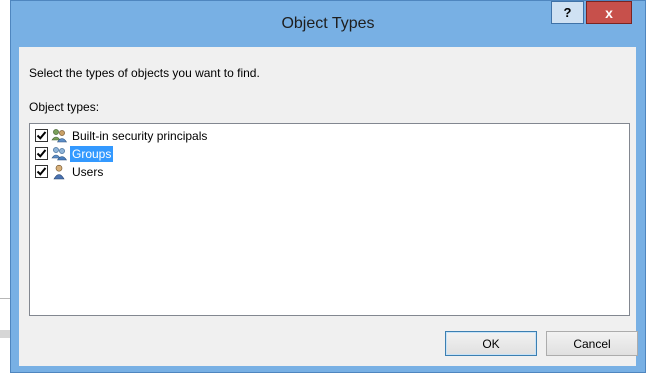 This screenshot has height=379, width=648. Describe the element at coordinates (140, 135) in the screenshot. I see `item-label: Built-in security principals` at that location.